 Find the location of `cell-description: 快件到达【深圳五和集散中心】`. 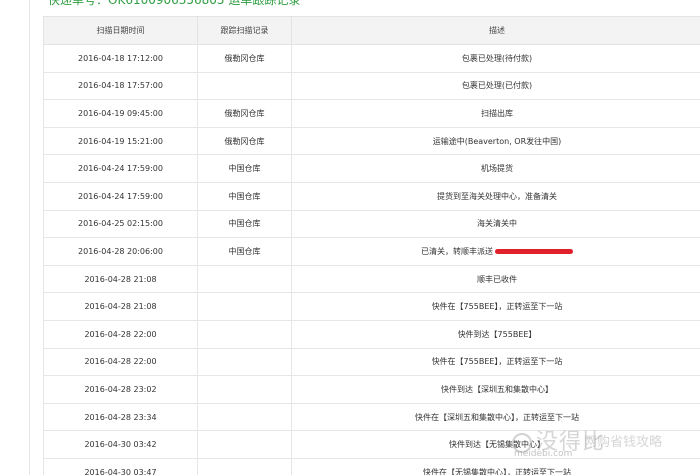

cell-description: 快件到达【深圳五和集散中心】 is located at coordinates (495, 389).